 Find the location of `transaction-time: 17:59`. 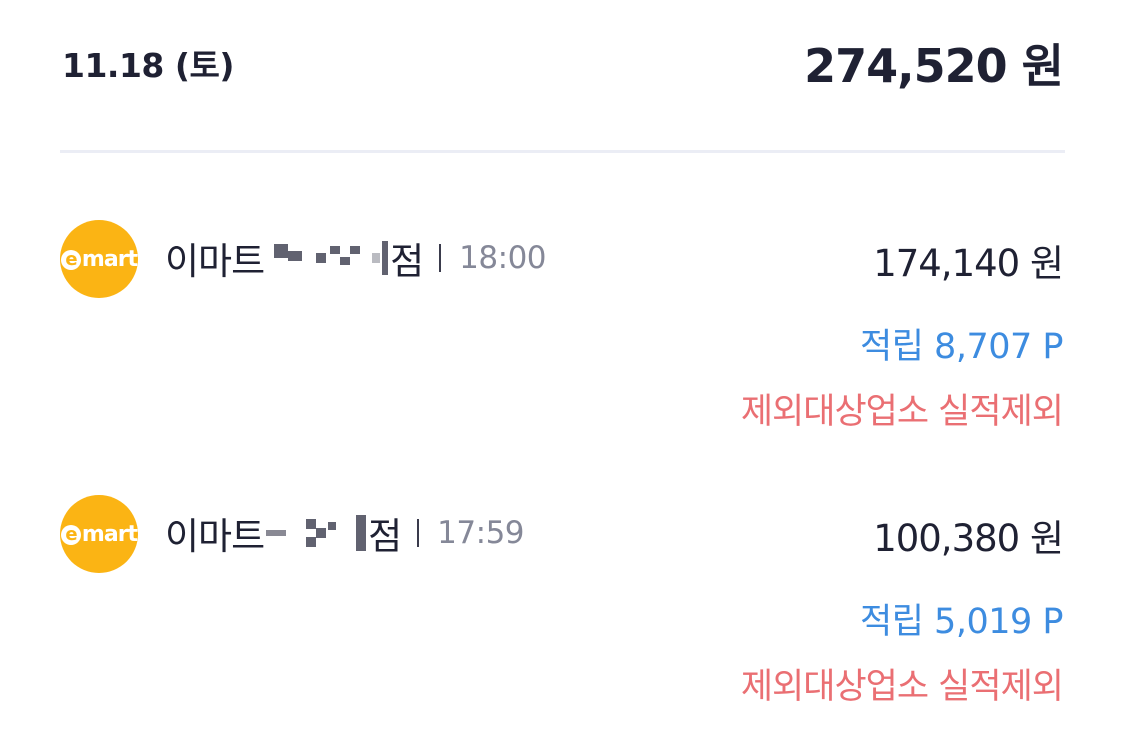

transaction-time: 17:59 is located at coordinates (481, 533).